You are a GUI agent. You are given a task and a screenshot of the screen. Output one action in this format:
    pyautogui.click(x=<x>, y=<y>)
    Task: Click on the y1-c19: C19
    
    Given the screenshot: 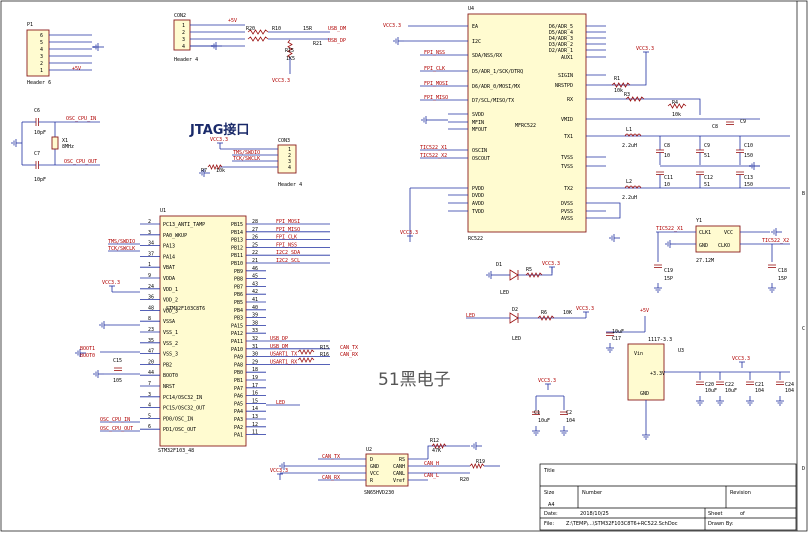 What is the action you would take?
    pyautogui.click(x=668, y=271)
    